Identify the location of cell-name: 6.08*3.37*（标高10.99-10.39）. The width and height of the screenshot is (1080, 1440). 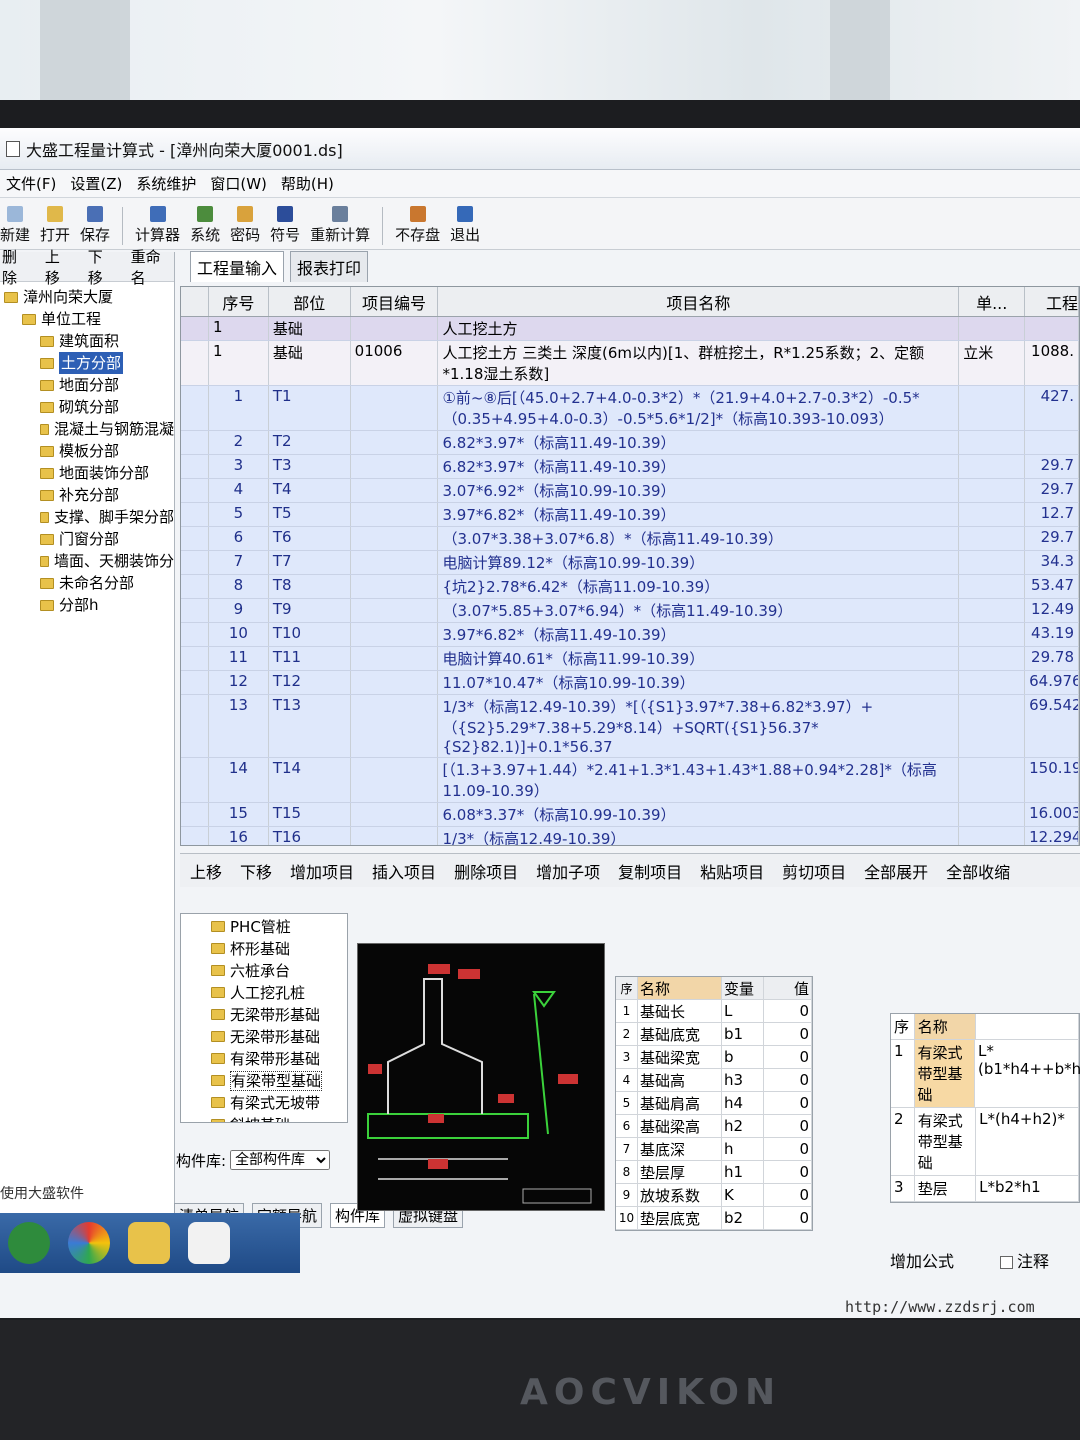
(699, 814).